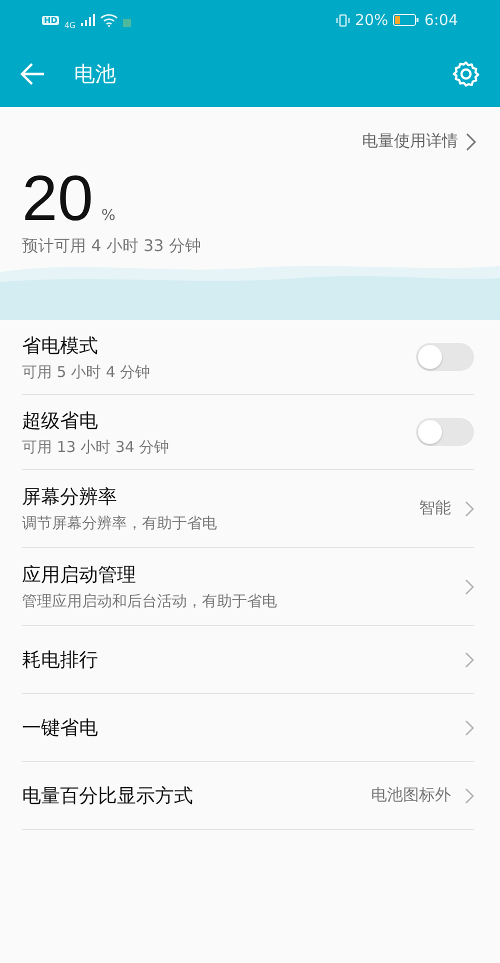 The height and width of the screenshot is (963, 500). I want to click on battery-icon, so click(406, 20).